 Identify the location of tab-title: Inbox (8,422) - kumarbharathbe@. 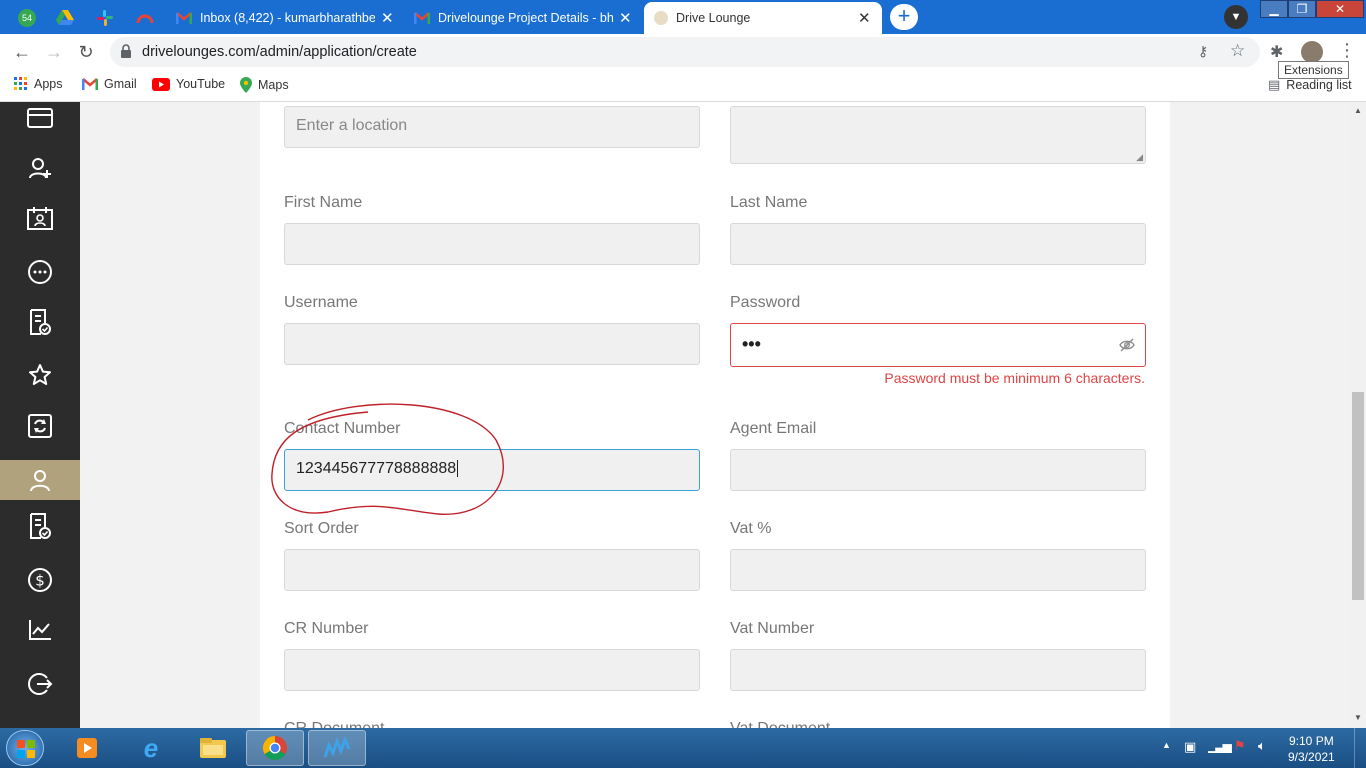
(287, 18).